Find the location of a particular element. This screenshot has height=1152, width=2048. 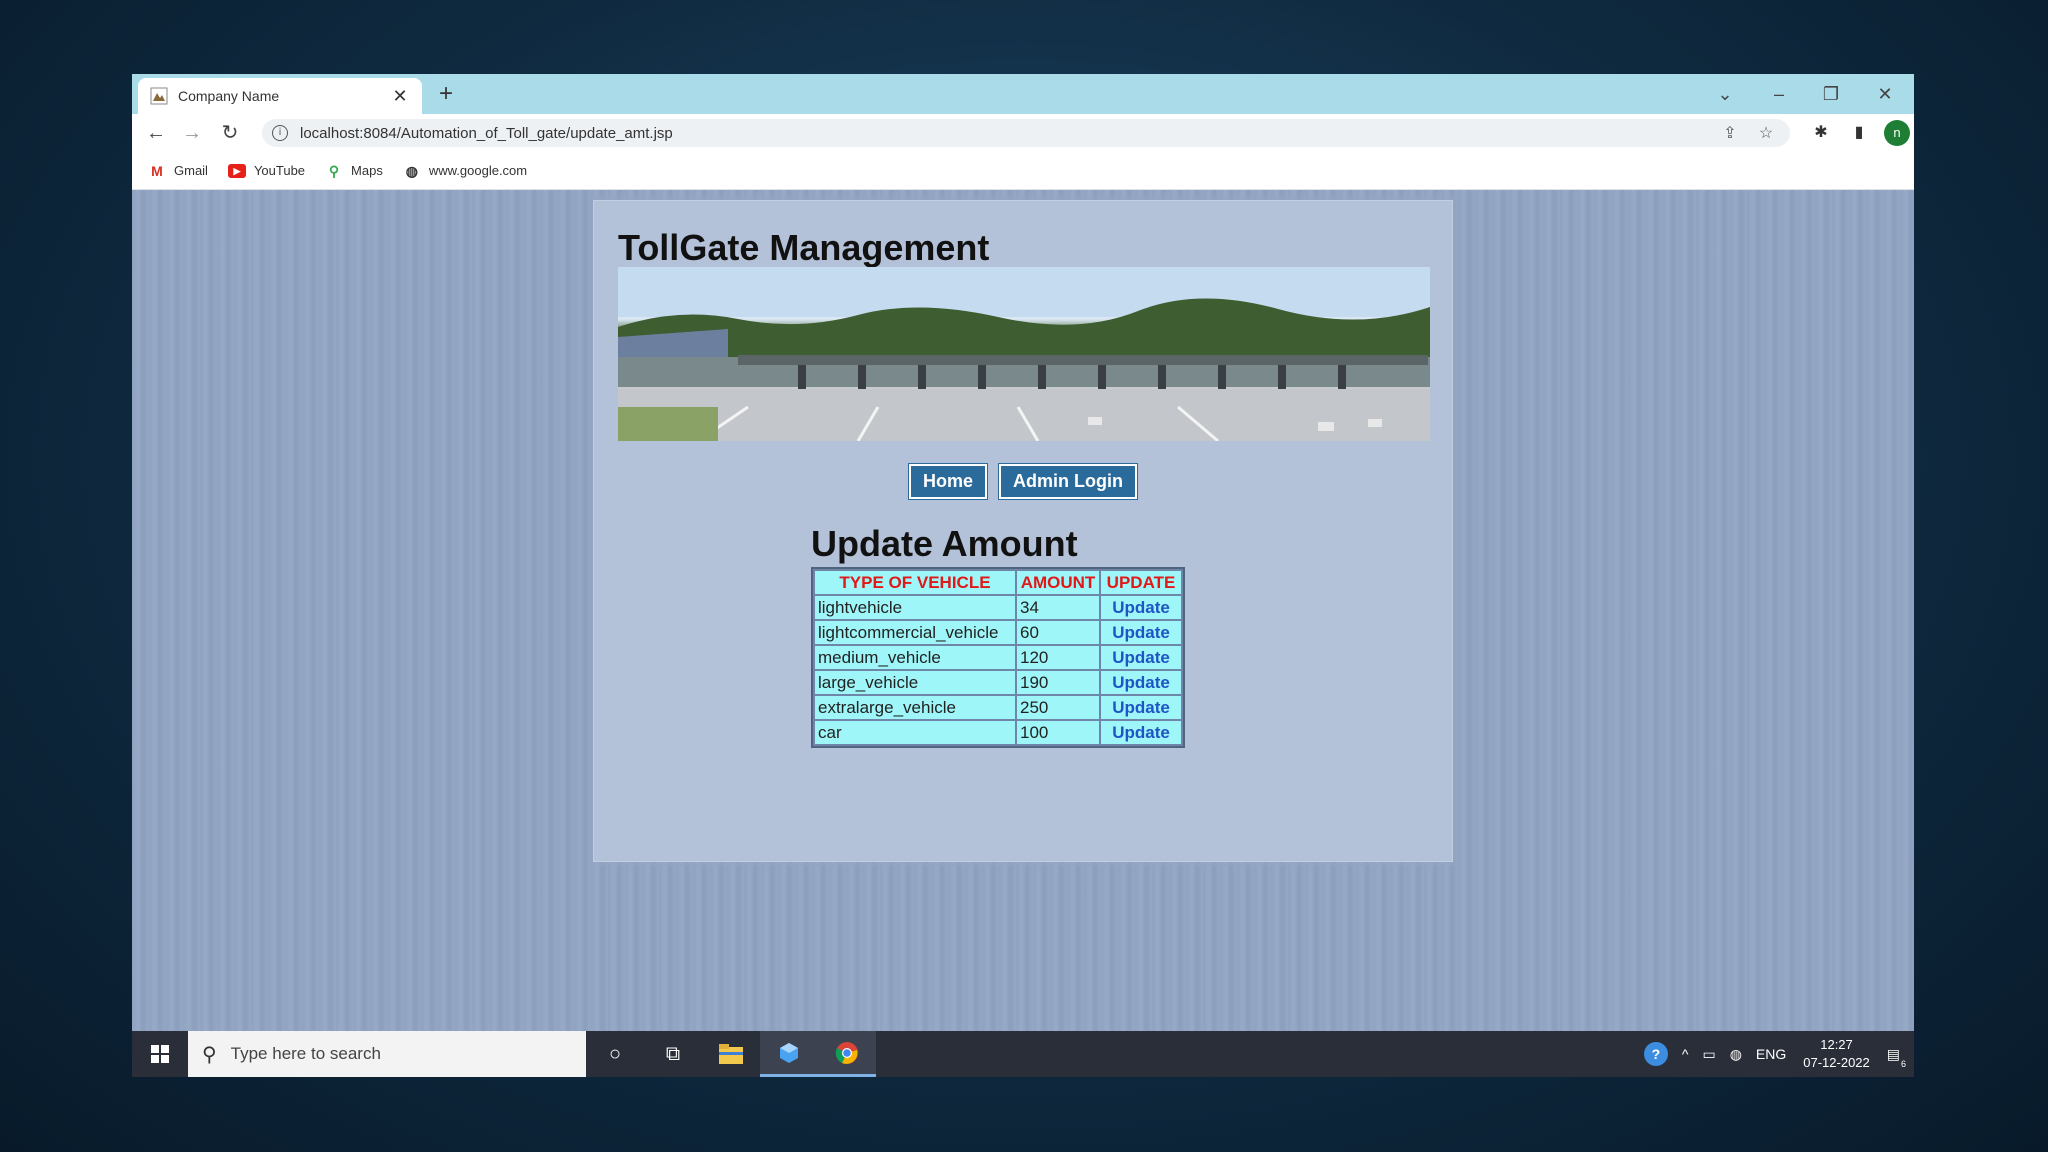

bookmark-google: ◍ www.google.com is located at coordinates (465, 170).